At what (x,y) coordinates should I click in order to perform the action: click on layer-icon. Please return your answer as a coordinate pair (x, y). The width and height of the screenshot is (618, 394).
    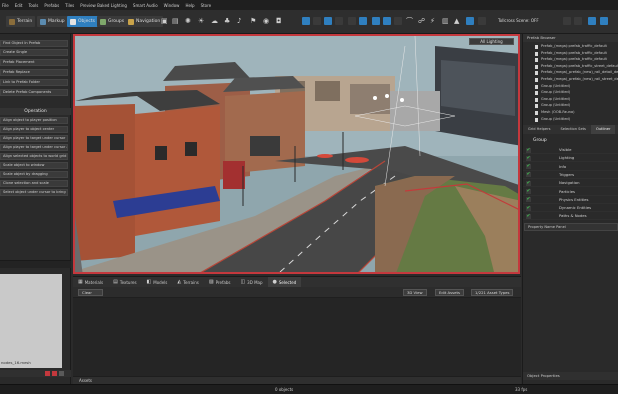
    Looking at the image, I should click on (470, 21).